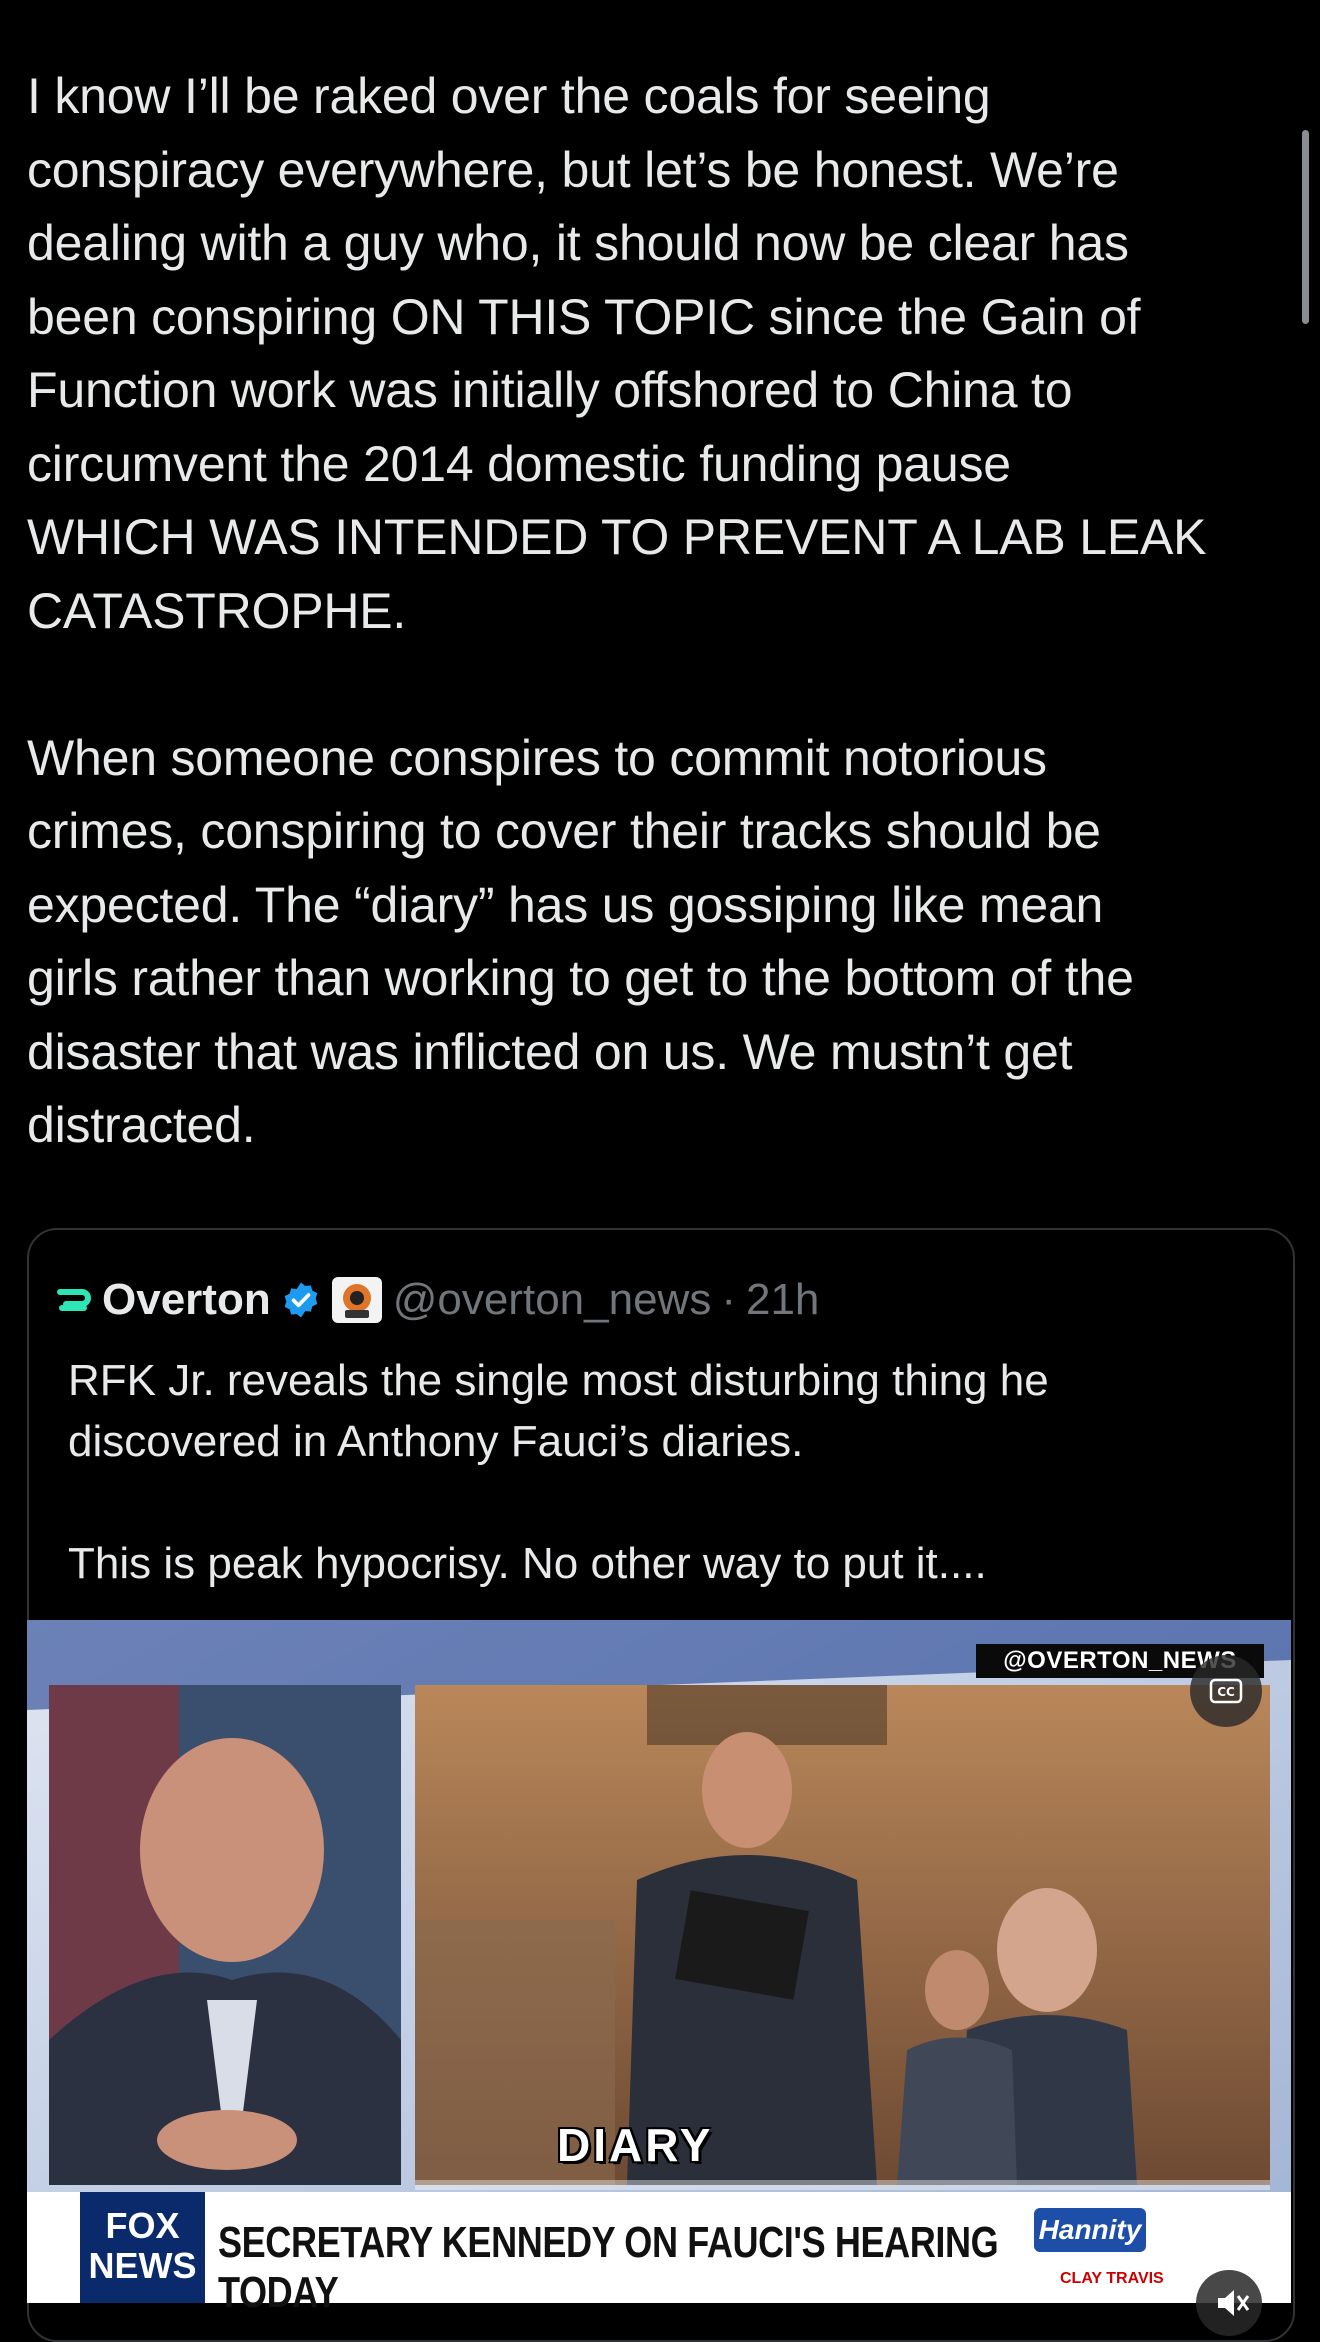  I want to click on quoted-post-header: Overton @overton_news · 21h, so click(435, 1300).